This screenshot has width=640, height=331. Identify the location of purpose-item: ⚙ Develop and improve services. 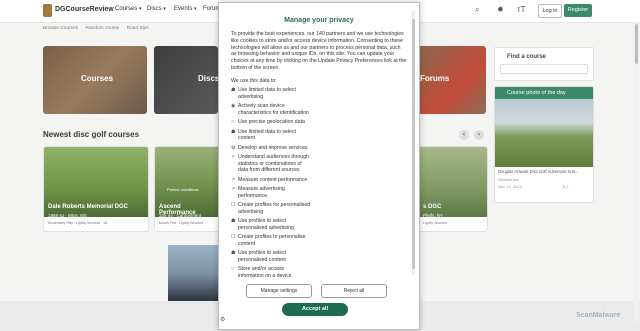
(271, 148).